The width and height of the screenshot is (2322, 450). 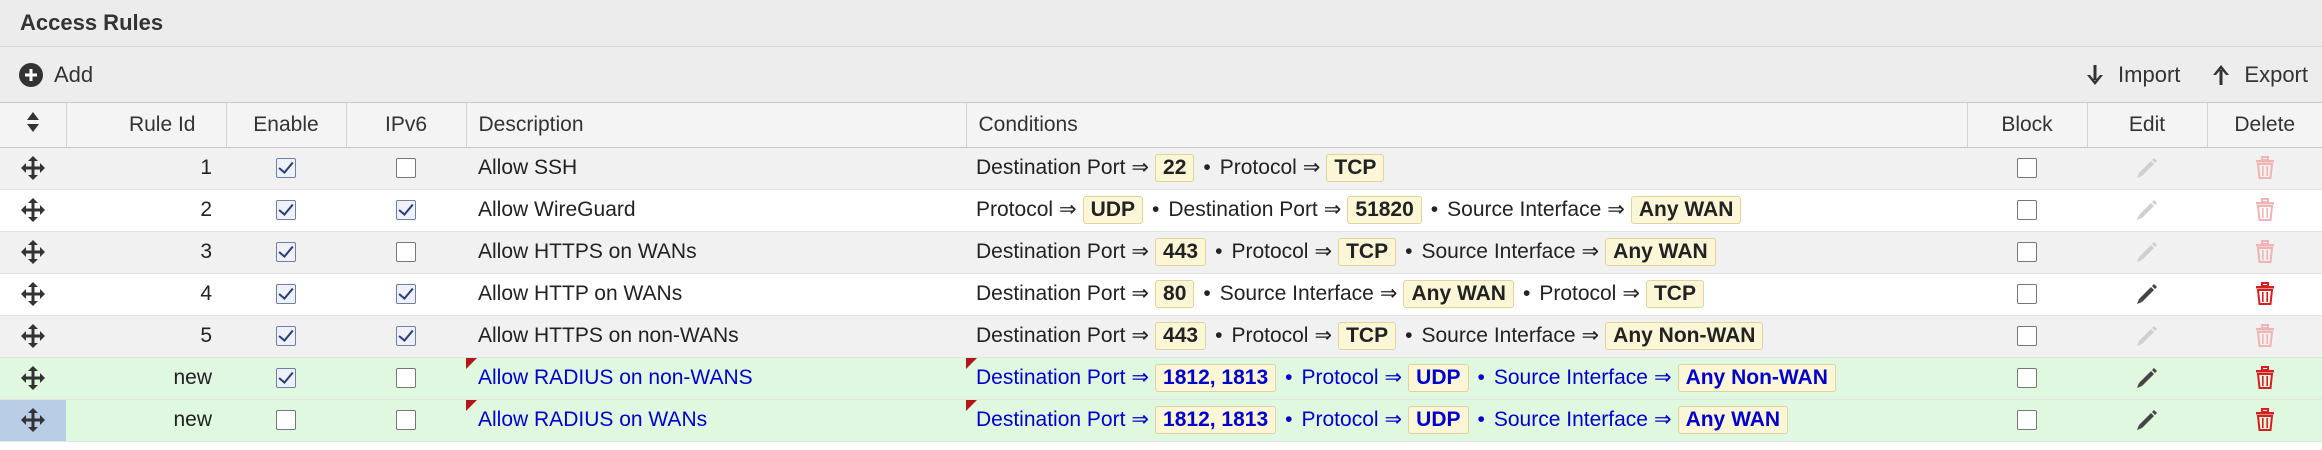 I want to click on pencil-icon, so click(x=2147, y=336).